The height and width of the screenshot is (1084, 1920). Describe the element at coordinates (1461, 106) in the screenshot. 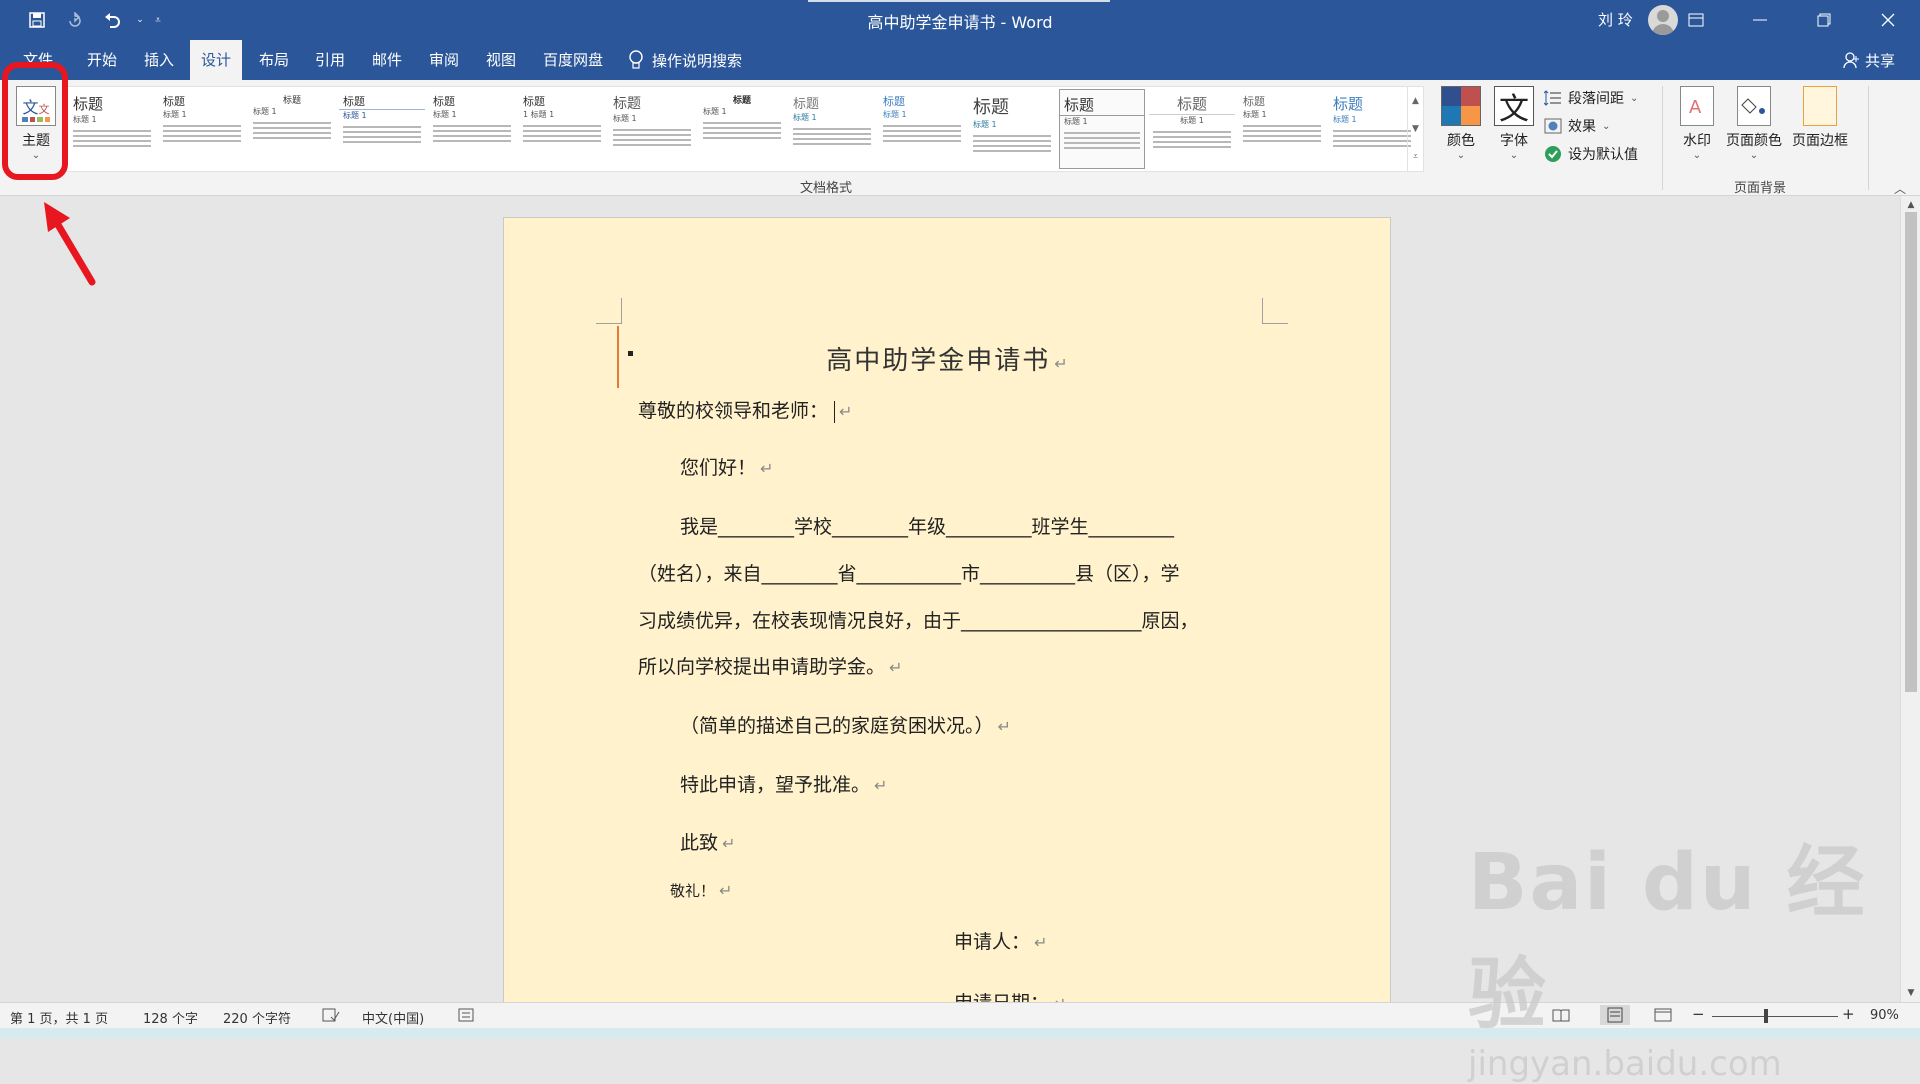

I see `colors-icon` at that location.